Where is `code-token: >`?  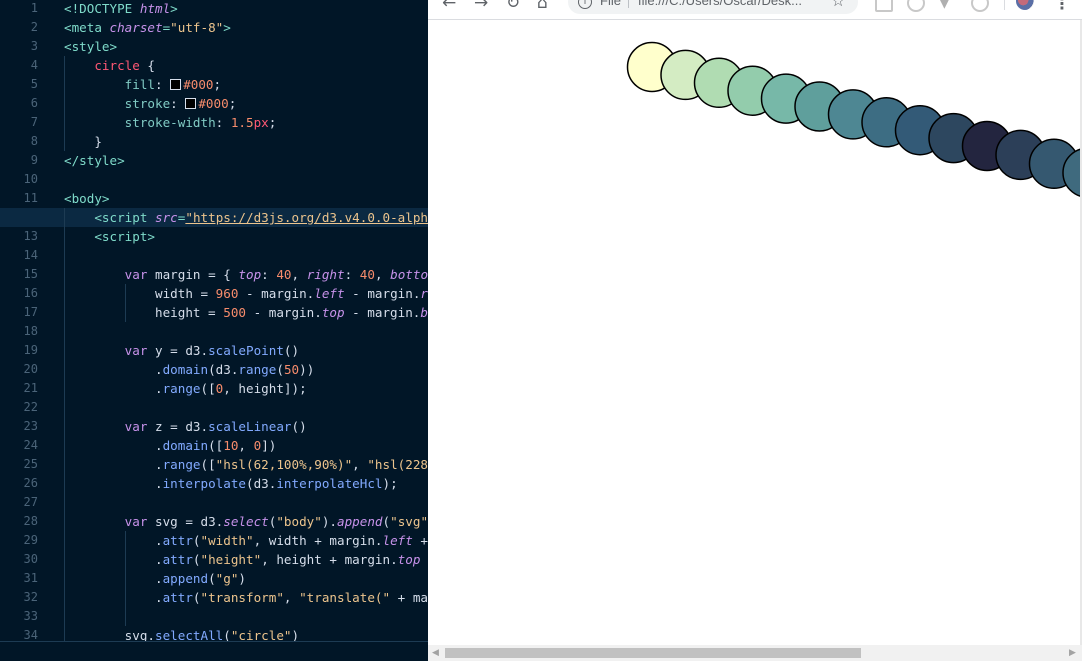
code-token: > is located at coordinates (227, 27).